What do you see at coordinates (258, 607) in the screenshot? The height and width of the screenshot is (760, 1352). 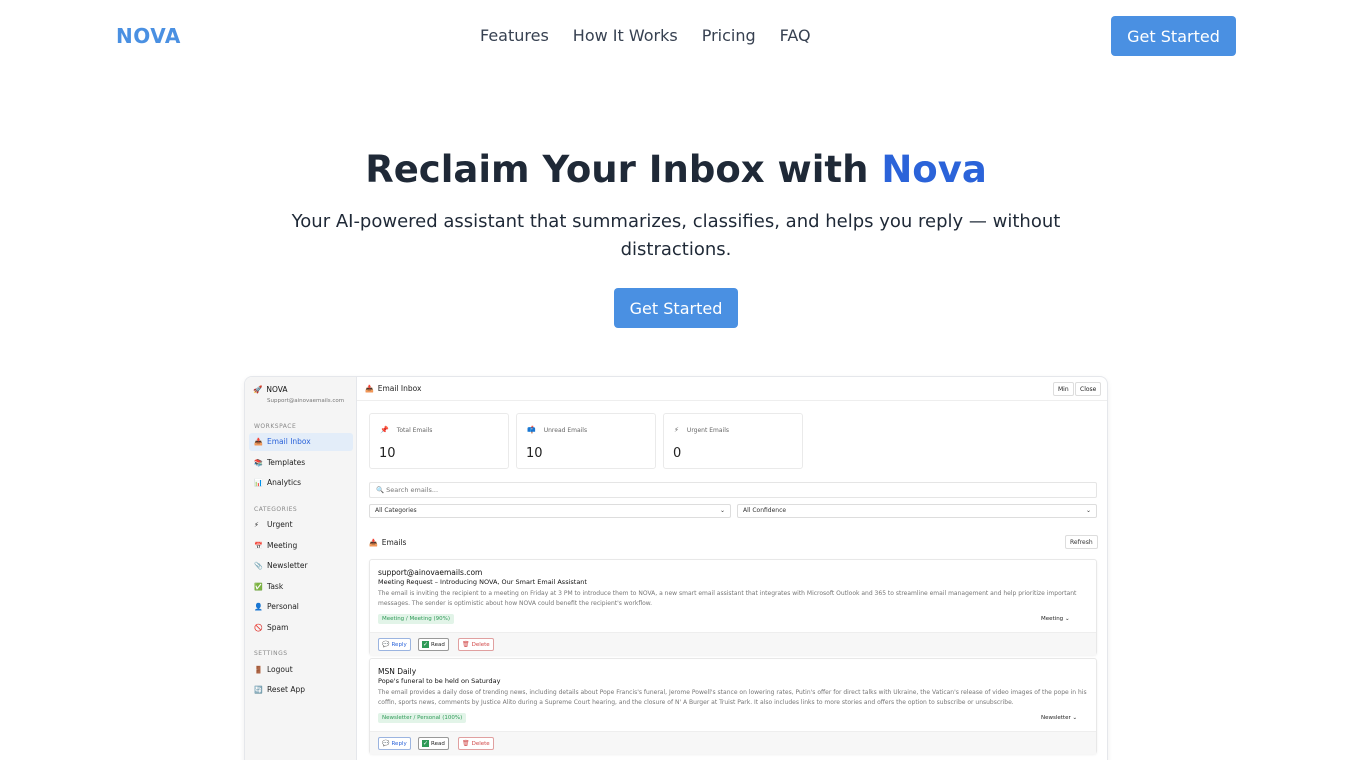 I see `person-icon: 👤` at bounding box center [258, 607].